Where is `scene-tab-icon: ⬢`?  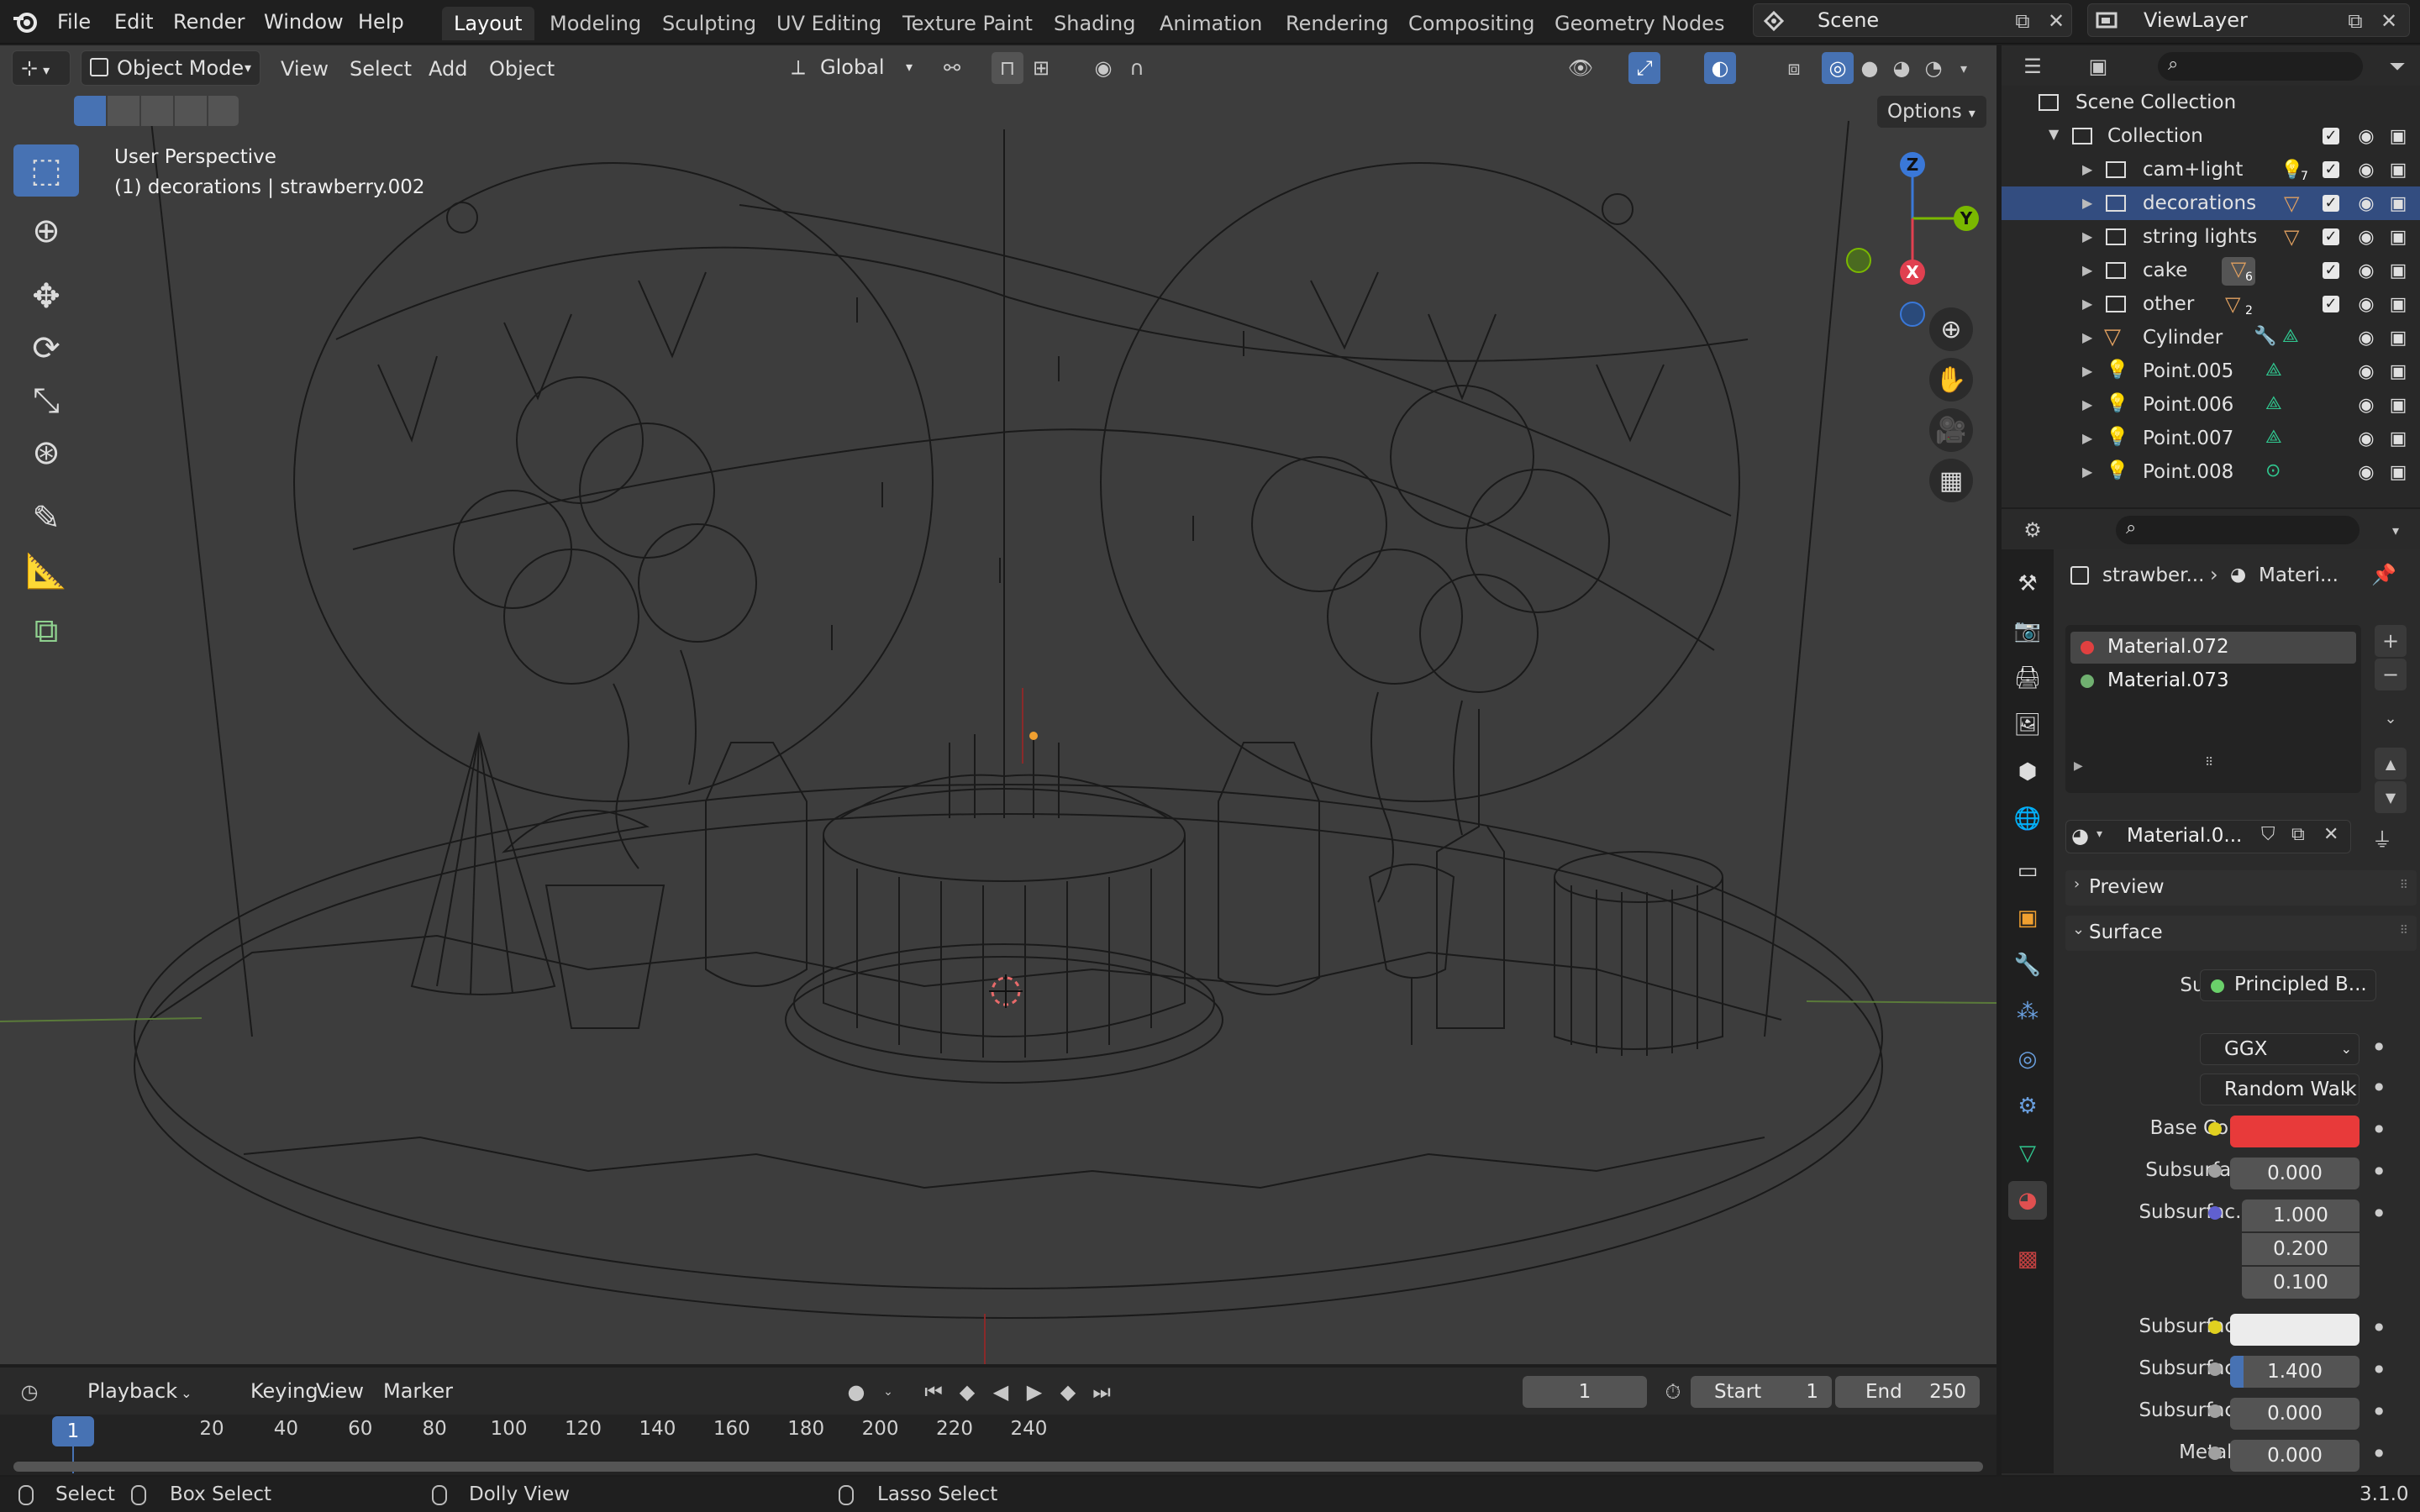
scene-tab-icon: ⬢ is located at coordinates (2028, 772).